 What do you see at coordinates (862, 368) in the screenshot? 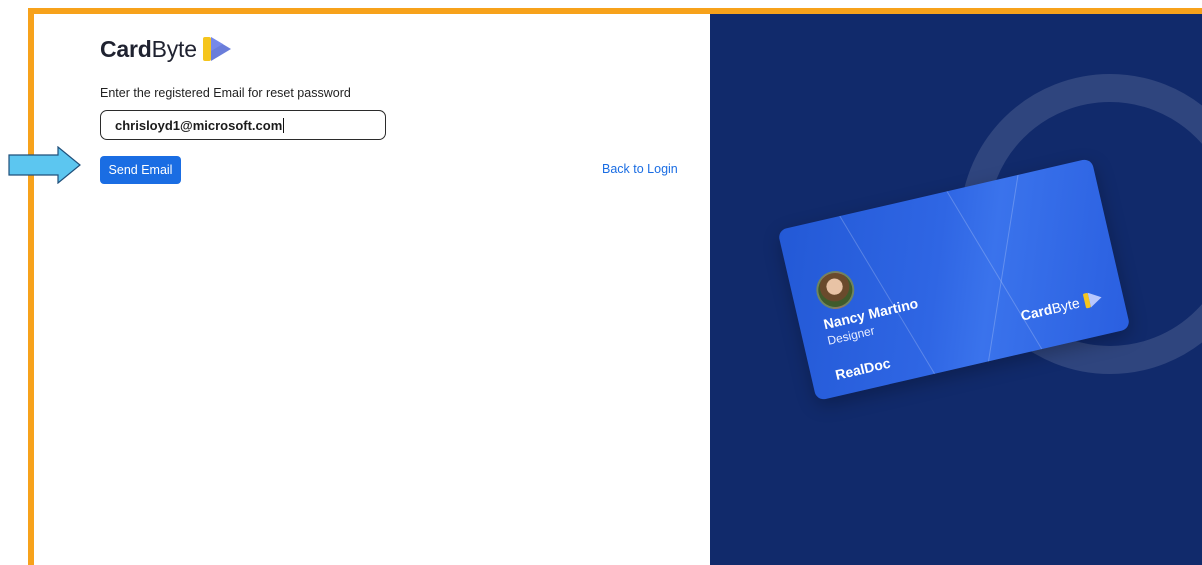
I see `card-company: RealDoc` at bounding box center [862, 368].